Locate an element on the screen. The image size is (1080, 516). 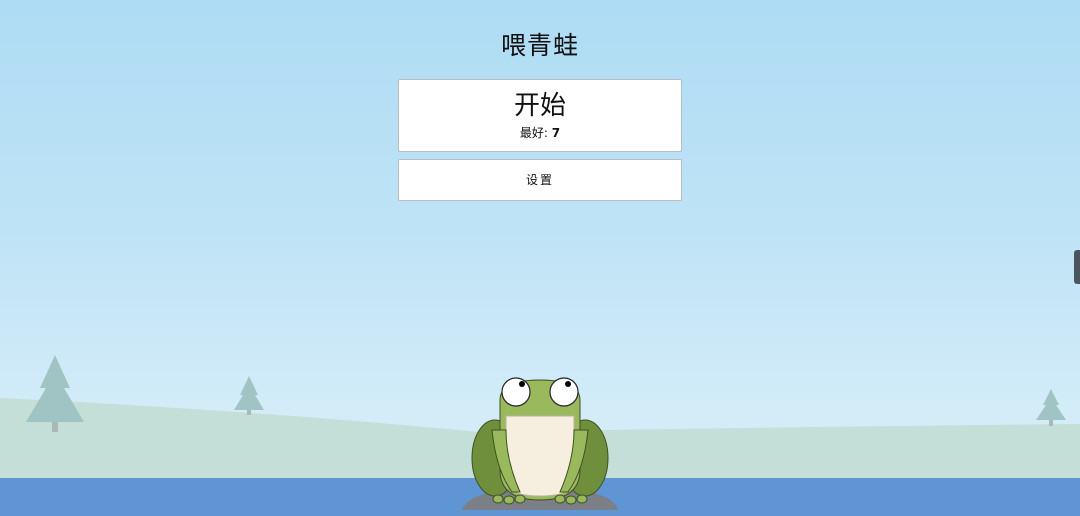
frog-icon is located at coordinates (540, 441).